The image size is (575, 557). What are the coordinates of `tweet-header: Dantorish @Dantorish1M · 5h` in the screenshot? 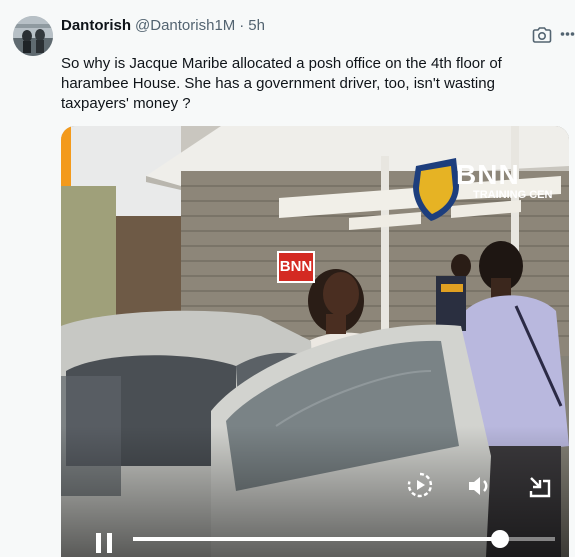 It's located at (163, 26).